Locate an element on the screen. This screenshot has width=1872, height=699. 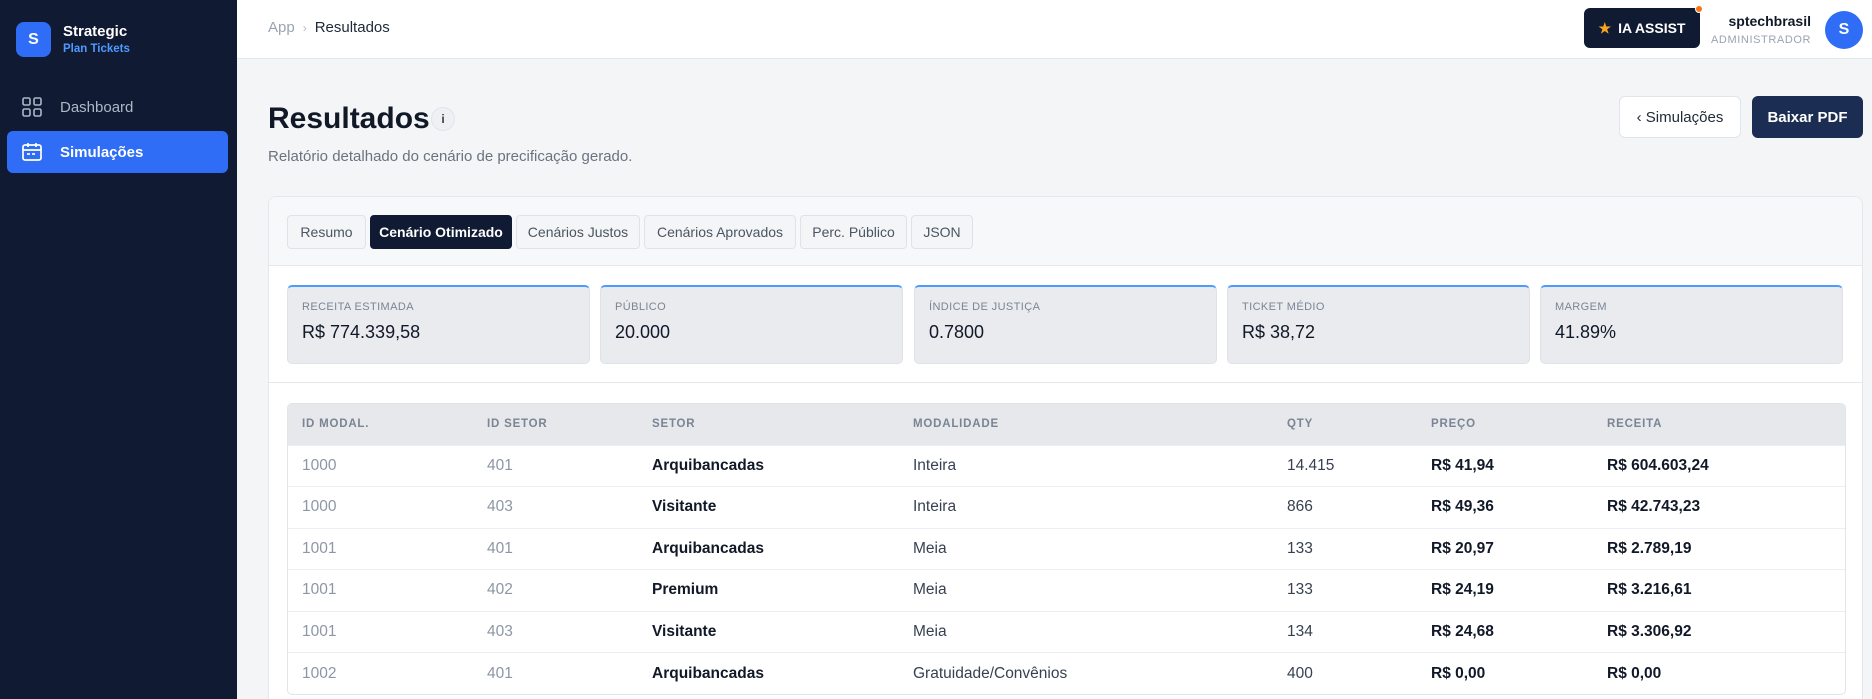
cell-preco: R$ 24,68 is located at coordinates (1462, 631).